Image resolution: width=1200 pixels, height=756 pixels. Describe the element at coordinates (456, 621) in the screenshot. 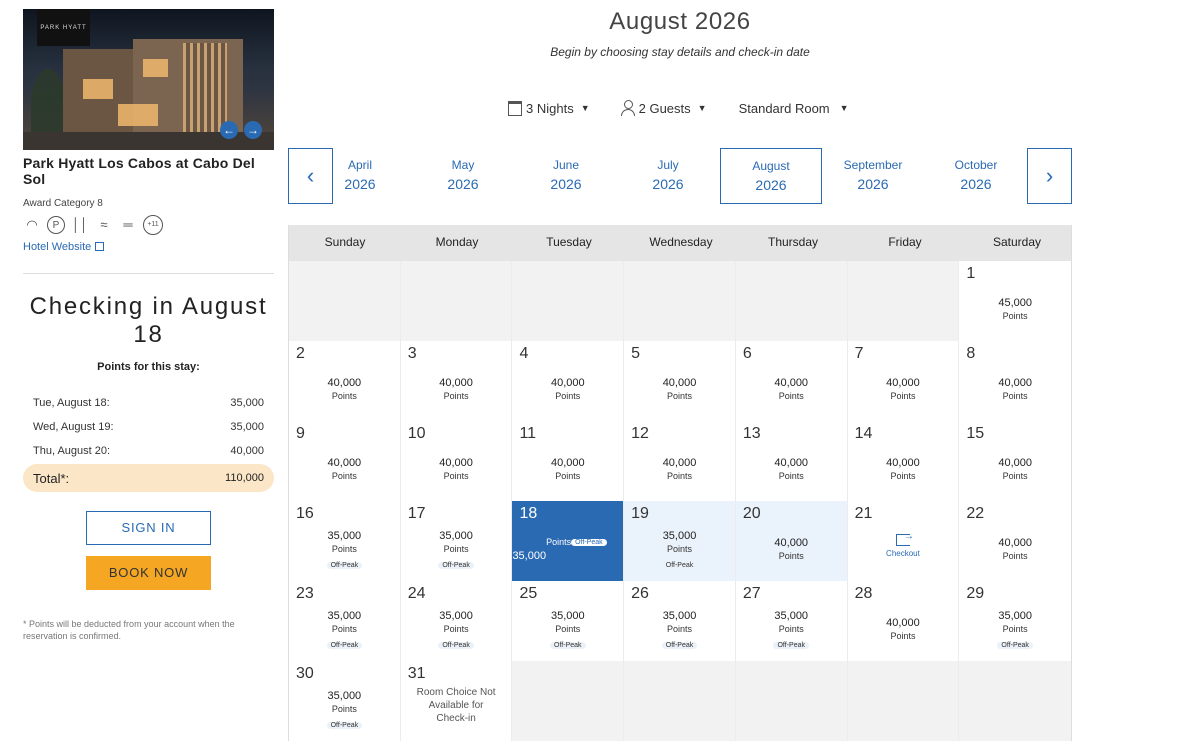

I see `calendar-day-cell: 24 35,000 Points Off-Peak` at that location.